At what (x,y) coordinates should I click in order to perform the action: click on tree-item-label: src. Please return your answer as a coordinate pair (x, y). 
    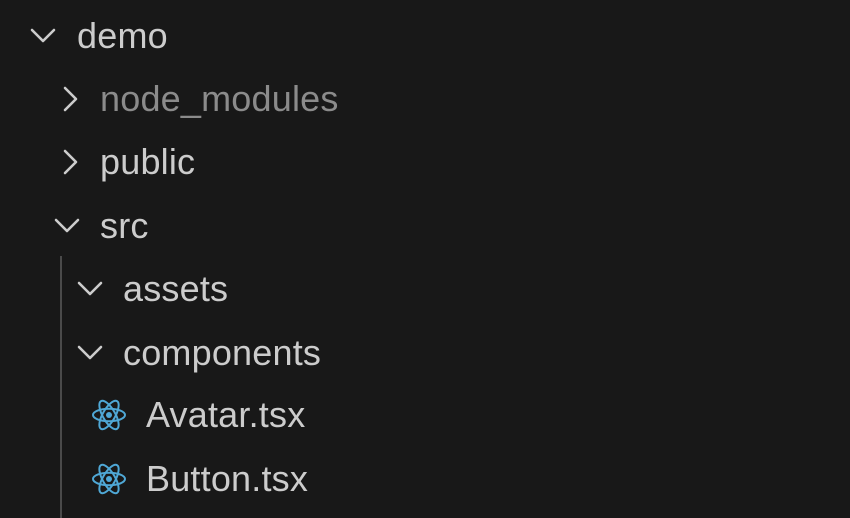
    Looking at the image, I should click on (124, 225).